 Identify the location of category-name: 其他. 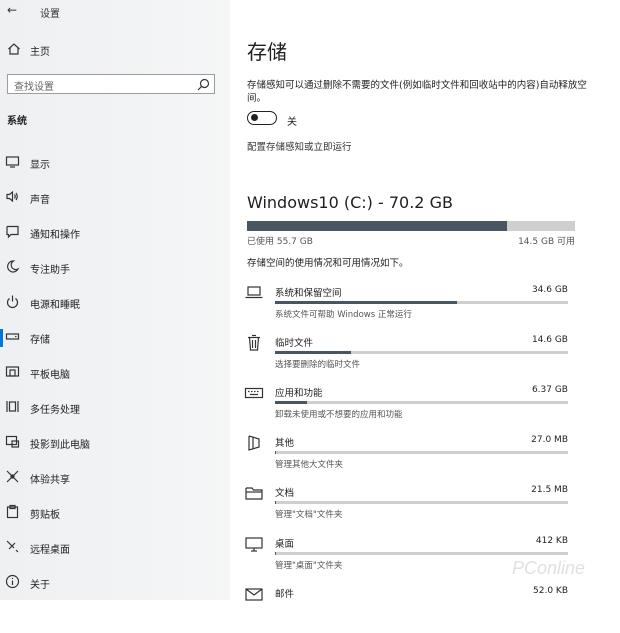
(284, 442).